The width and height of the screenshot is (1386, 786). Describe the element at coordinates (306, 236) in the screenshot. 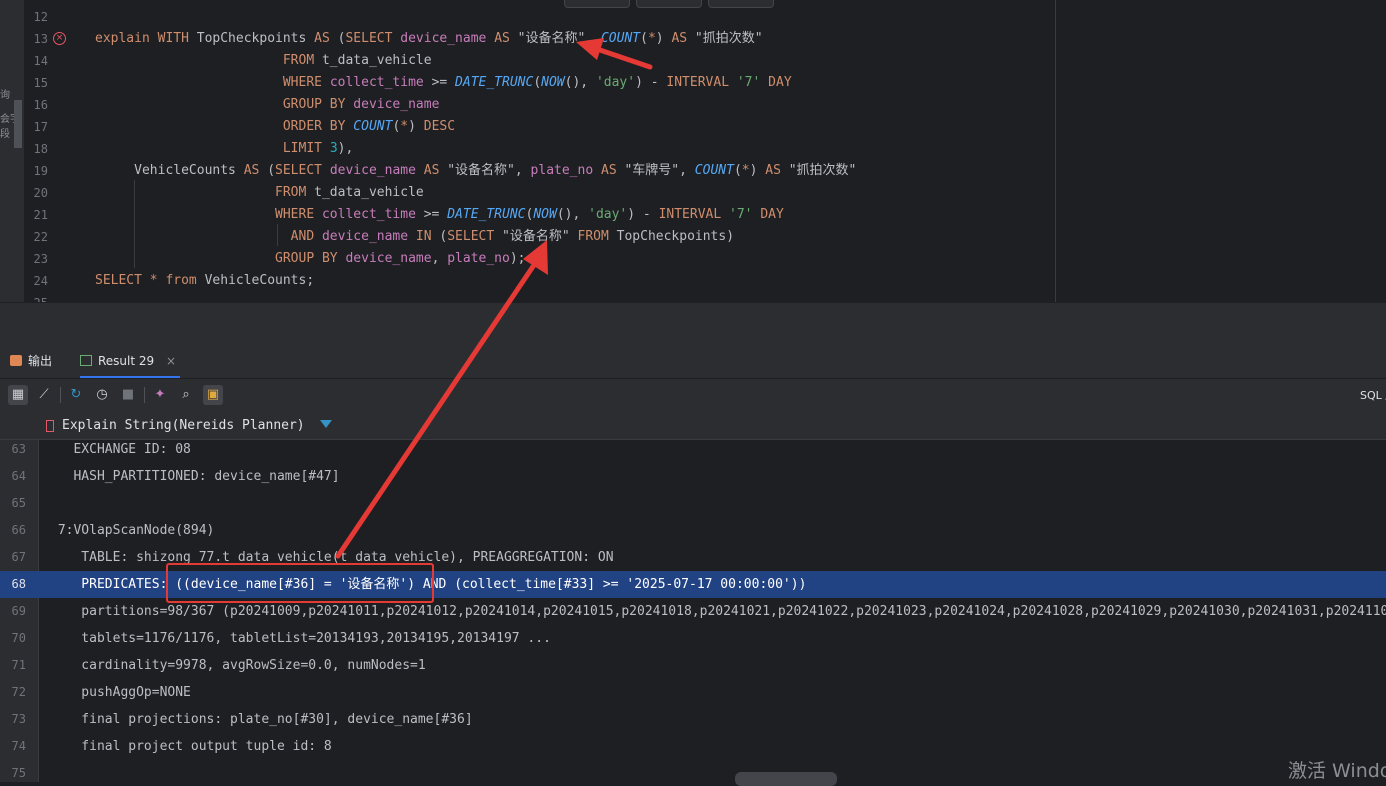

I see `code-token: AND` at that location.